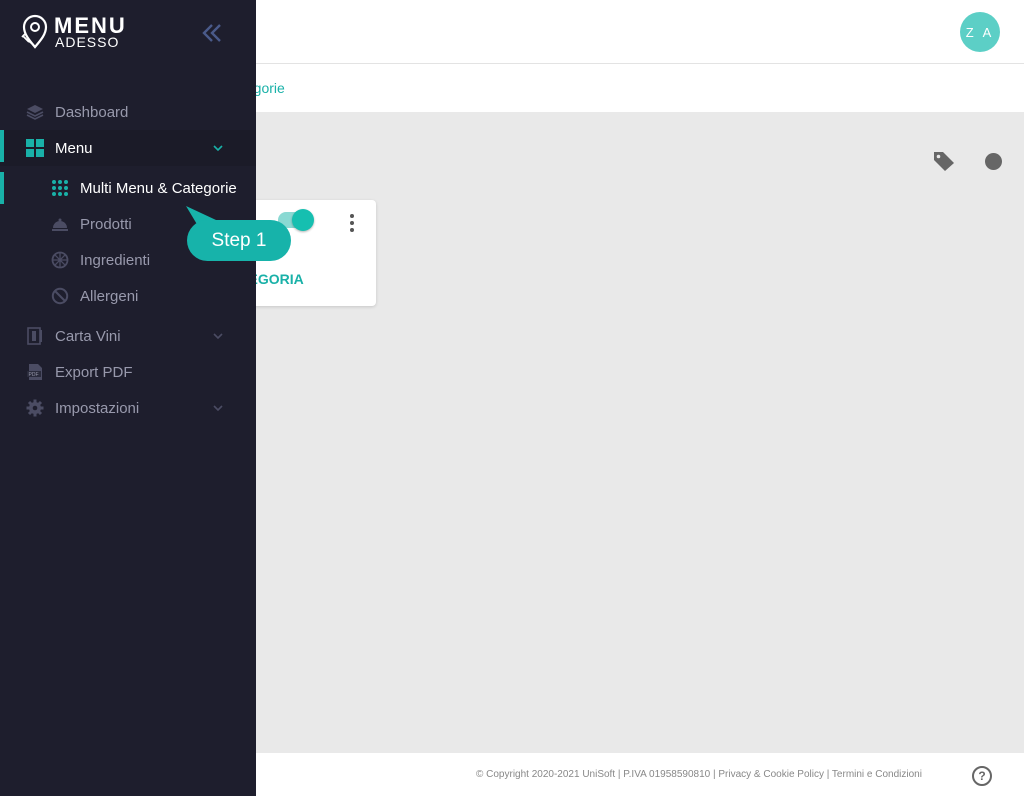  I want to click on logo: MENU ADESSO, so click(75, 32).